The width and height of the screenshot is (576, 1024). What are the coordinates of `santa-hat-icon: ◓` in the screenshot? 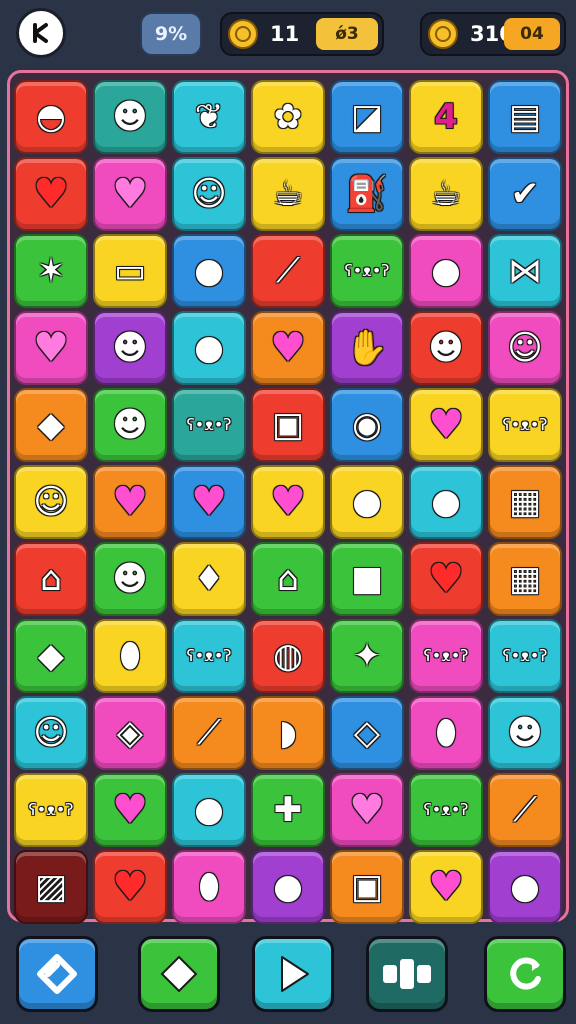 It's located at (51, 117).